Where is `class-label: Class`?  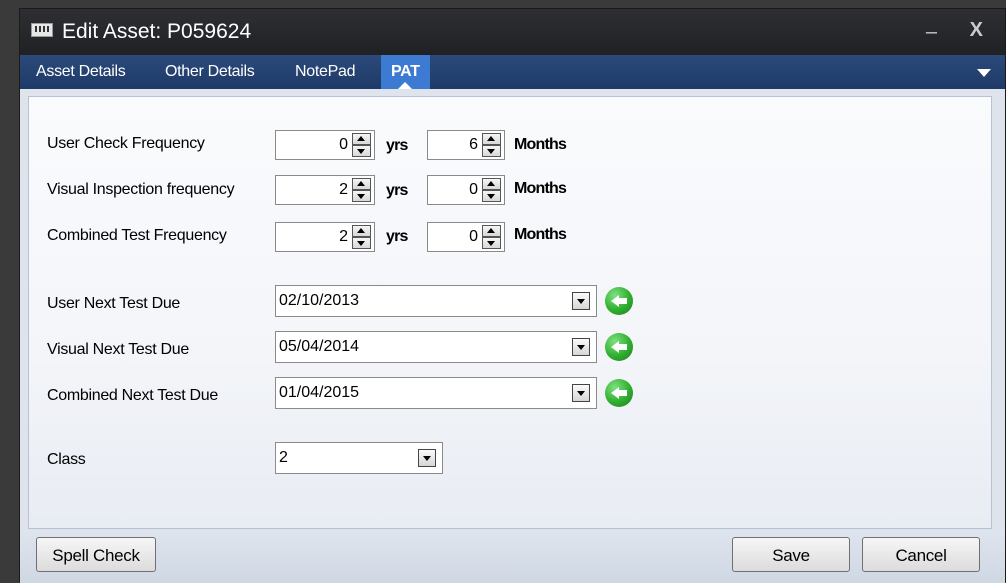
class-label: Class is located at coordinates (66, 459).